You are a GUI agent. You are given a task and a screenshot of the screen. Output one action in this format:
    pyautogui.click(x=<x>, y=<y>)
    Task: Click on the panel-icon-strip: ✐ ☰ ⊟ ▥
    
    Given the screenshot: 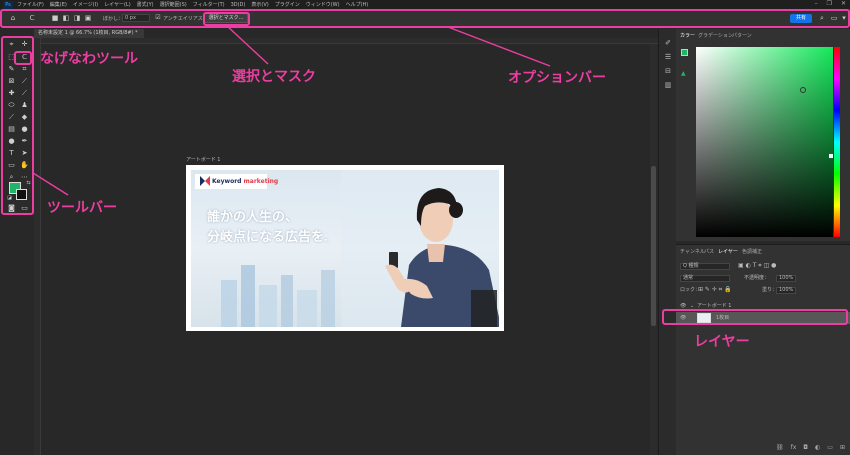 What is the action you would take?
    pyautogui.click(x=667, y=242)
    